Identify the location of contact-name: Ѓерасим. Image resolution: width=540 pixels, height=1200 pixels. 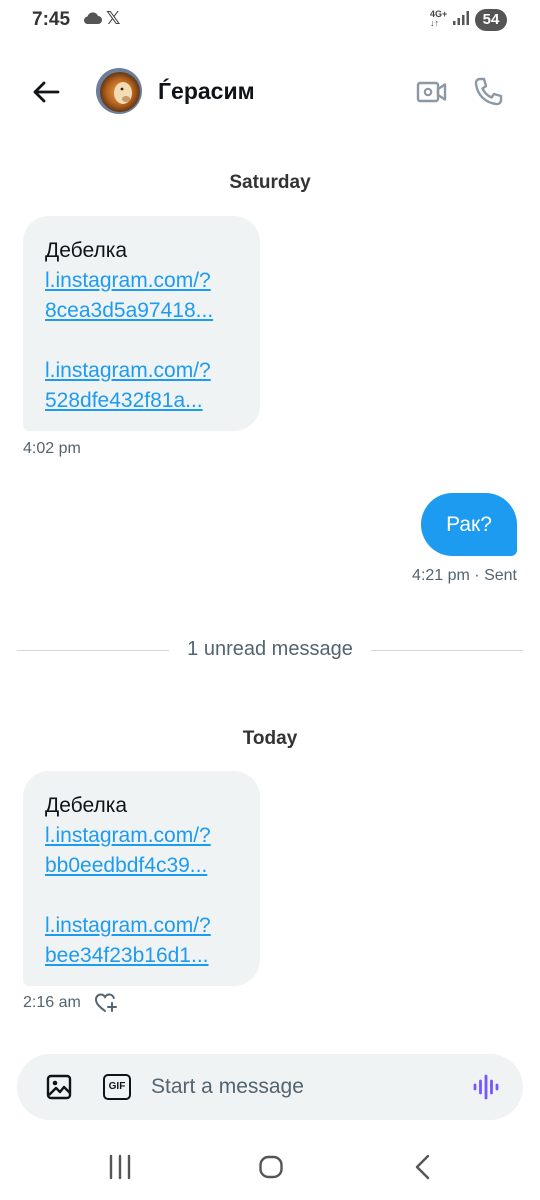
(206, 91).